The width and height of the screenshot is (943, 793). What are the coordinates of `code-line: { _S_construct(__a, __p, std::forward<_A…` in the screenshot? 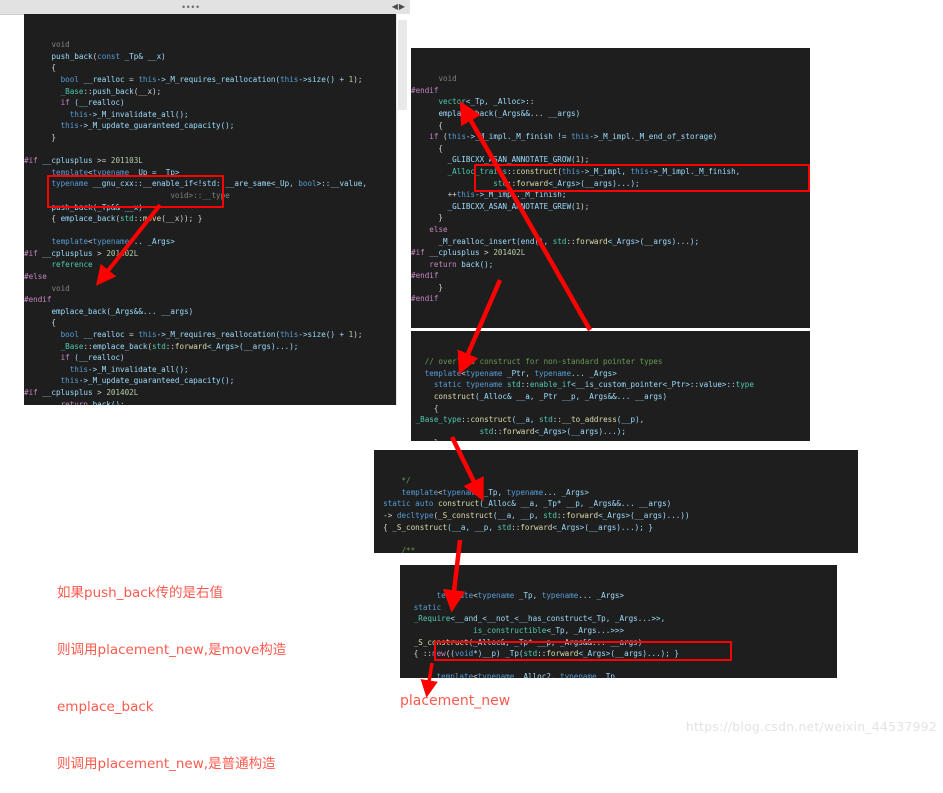 It's located at (513, 527).